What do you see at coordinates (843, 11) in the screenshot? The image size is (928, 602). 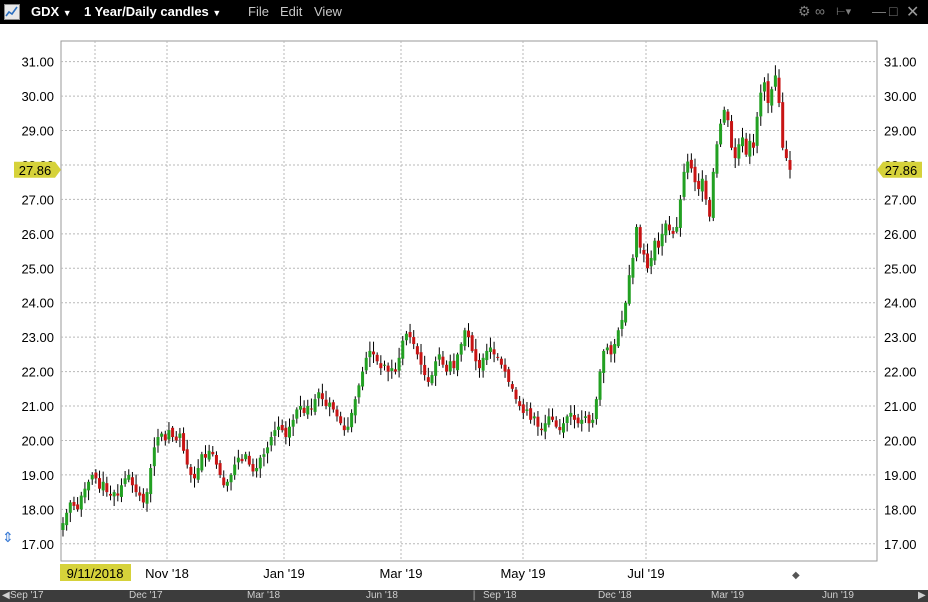 I see `pin-icon: ⊢▾` at bounding box center [843, 11].